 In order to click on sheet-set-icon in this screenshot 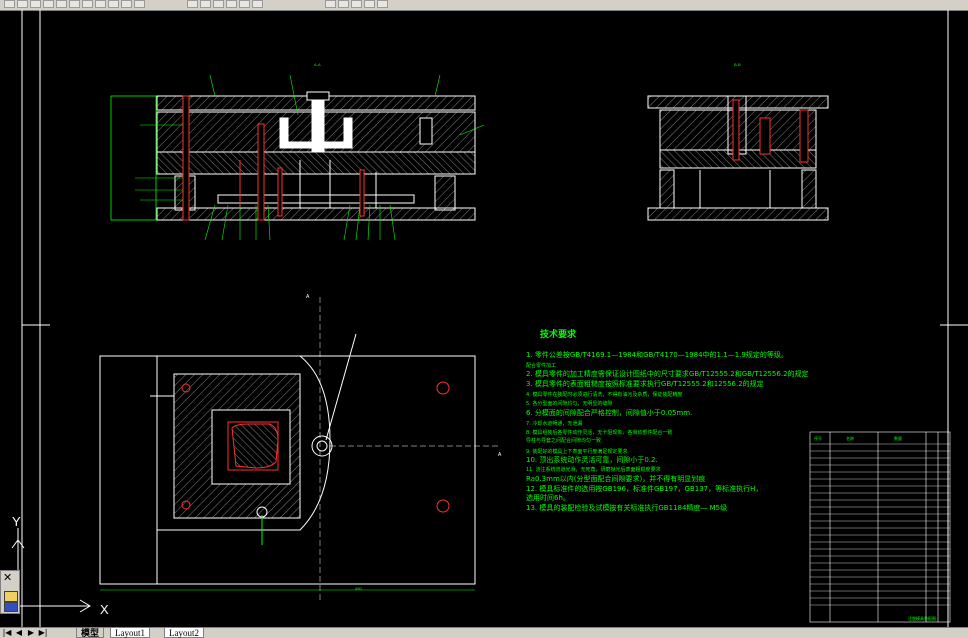, I will do `click(343, 4)`.